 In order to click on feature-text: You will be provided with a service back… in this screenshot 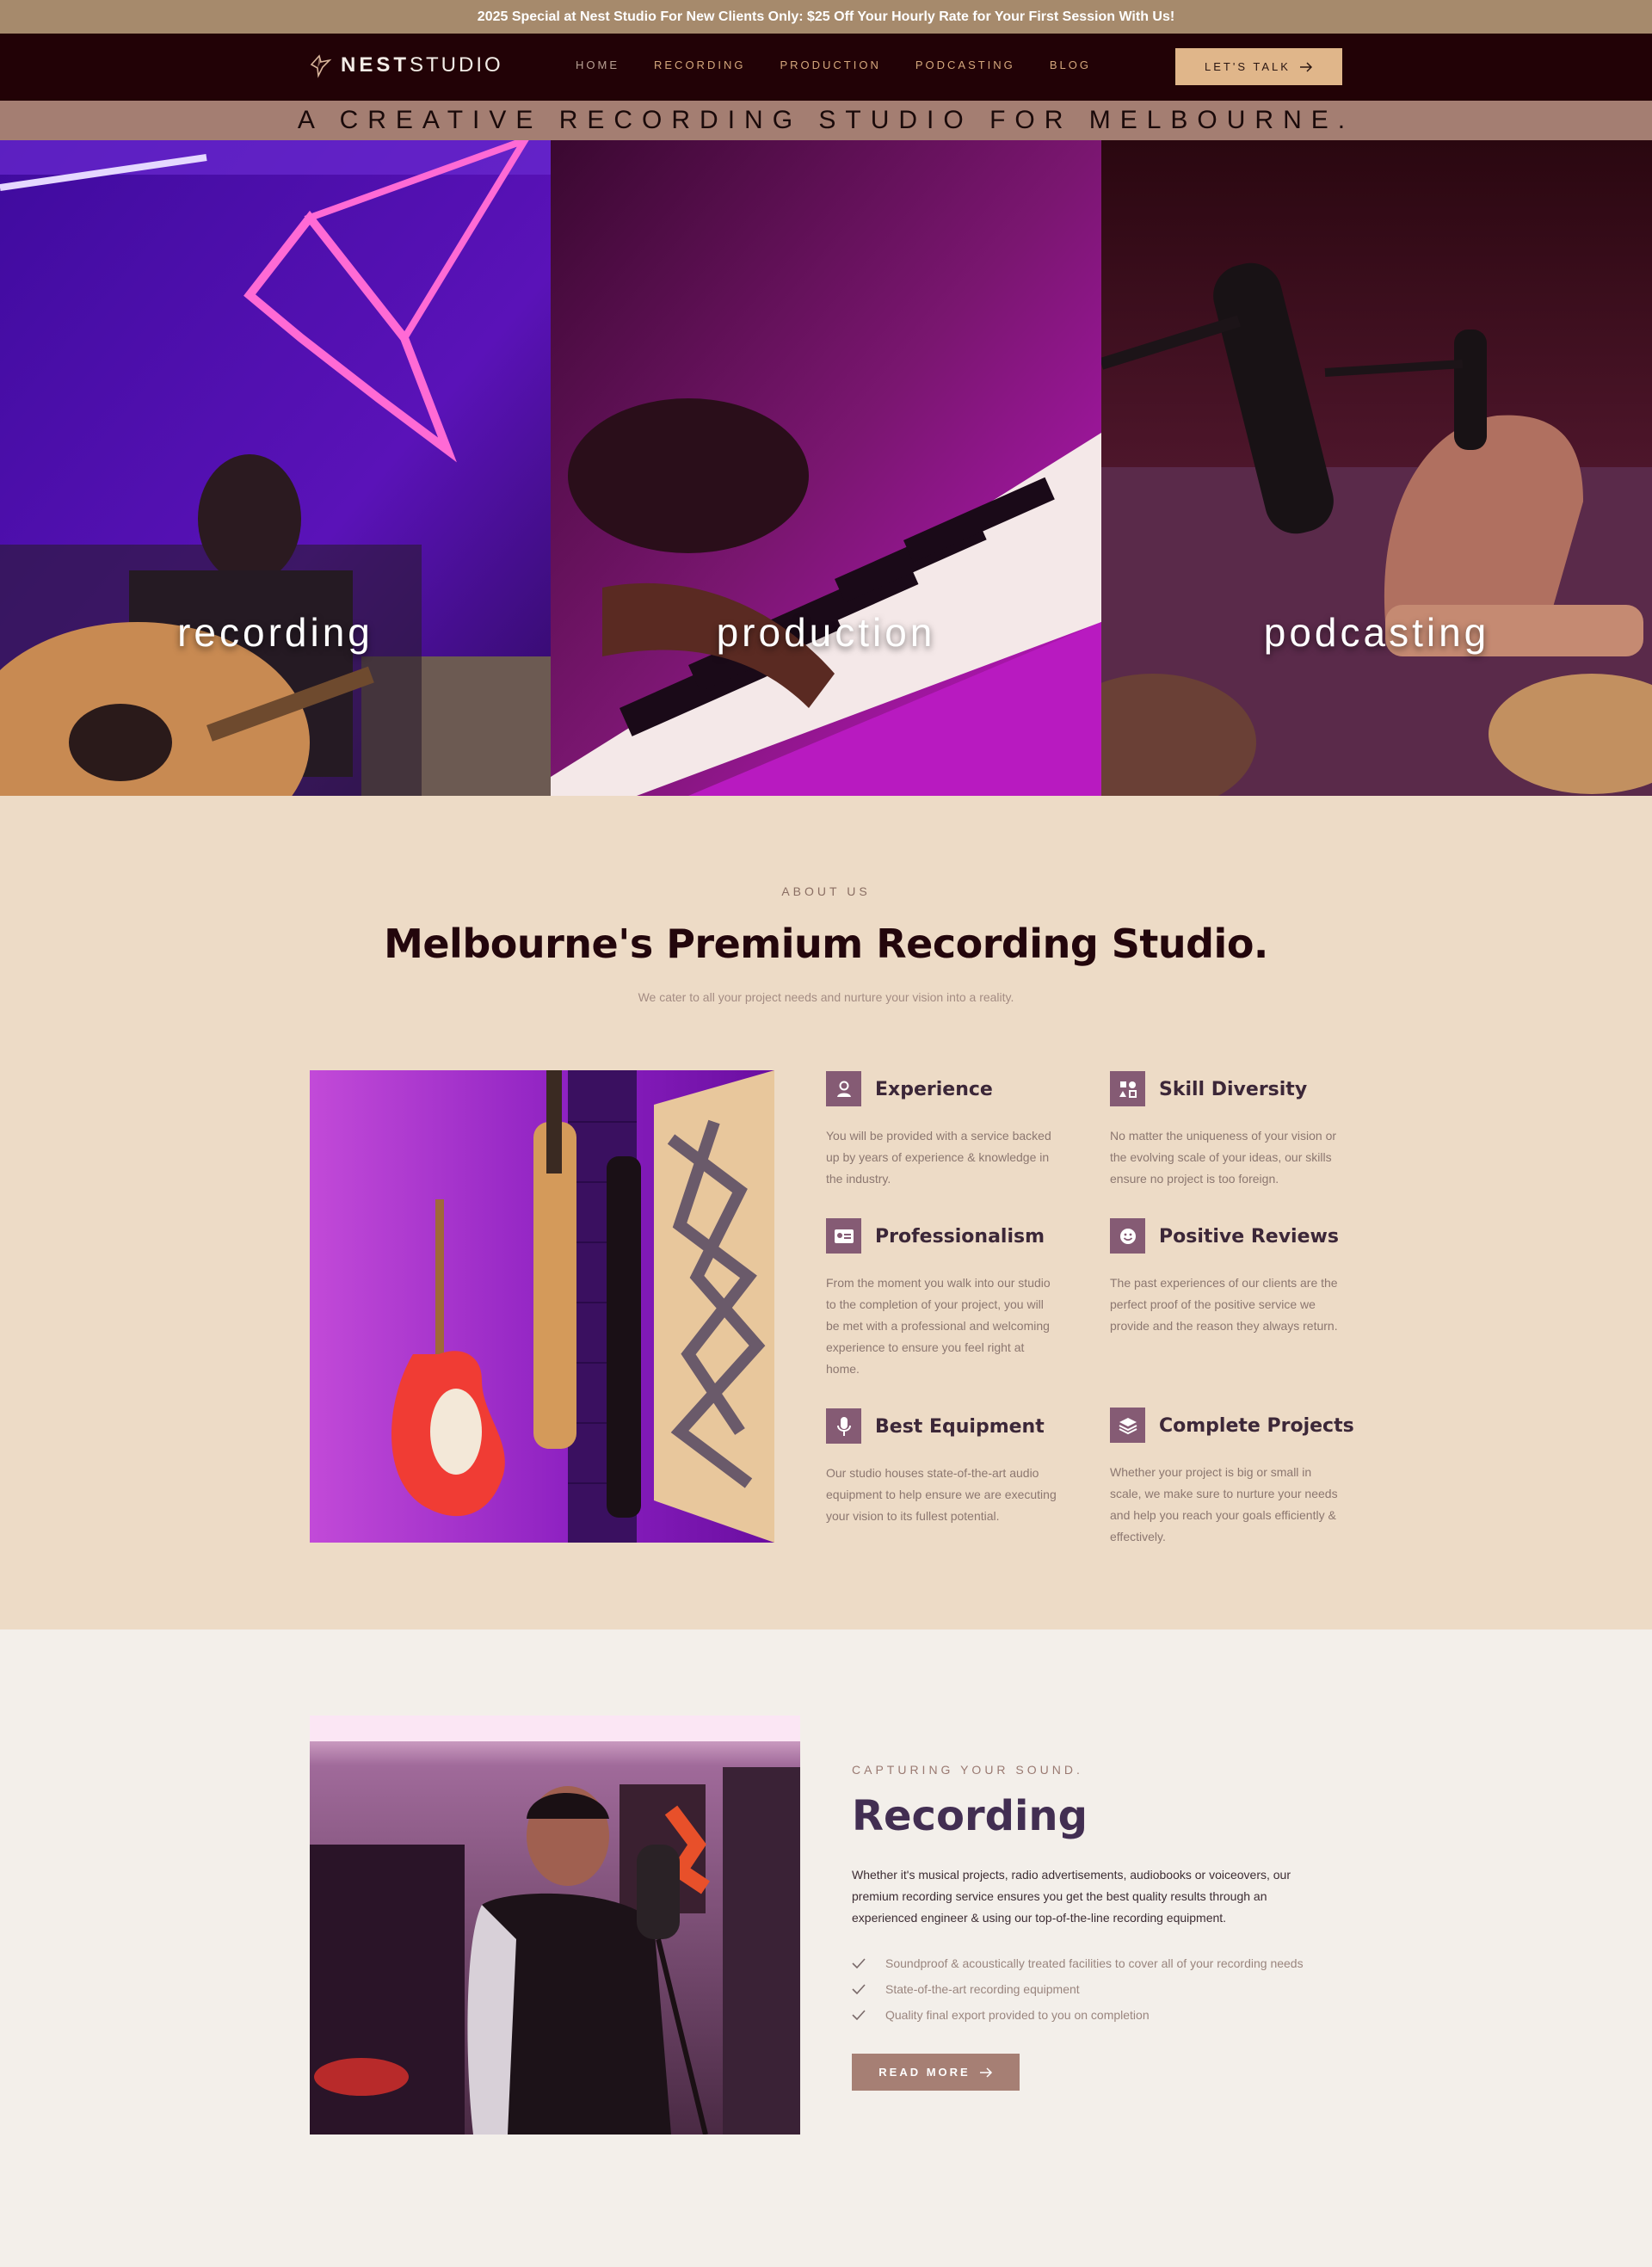, I will do `click(938, 1157)`.